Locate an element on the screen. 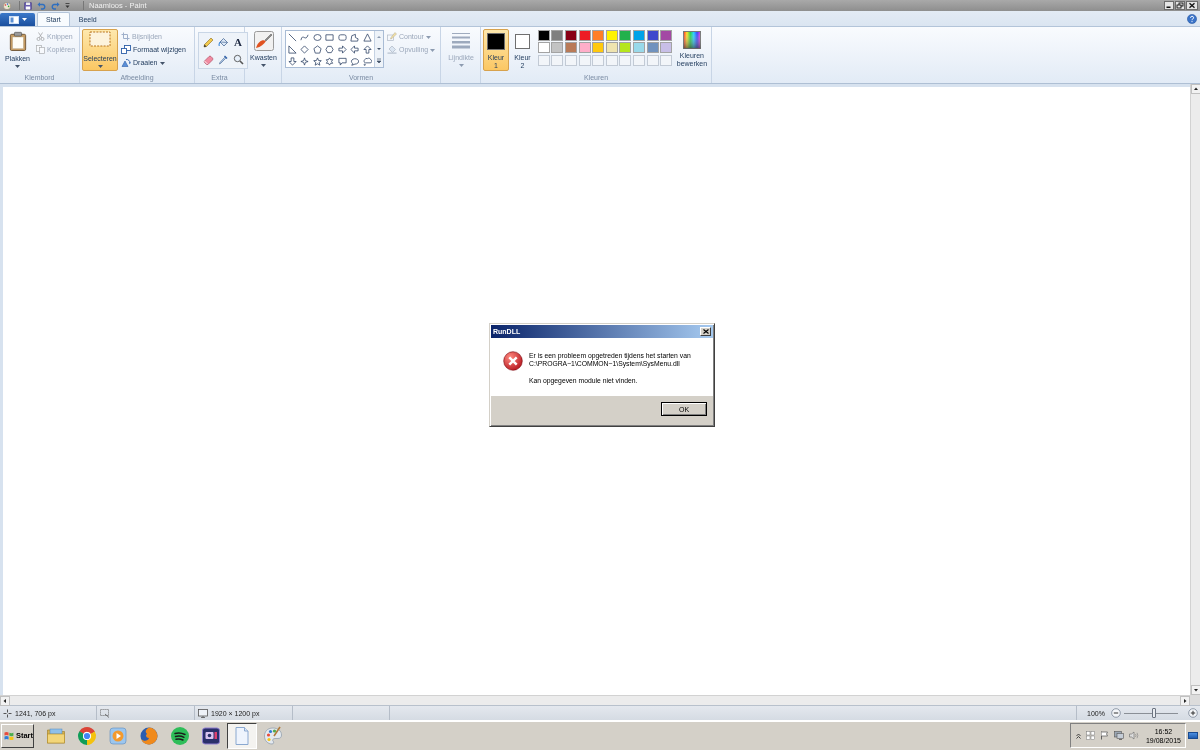  minimize-button is located at coordinates (1169, 5).